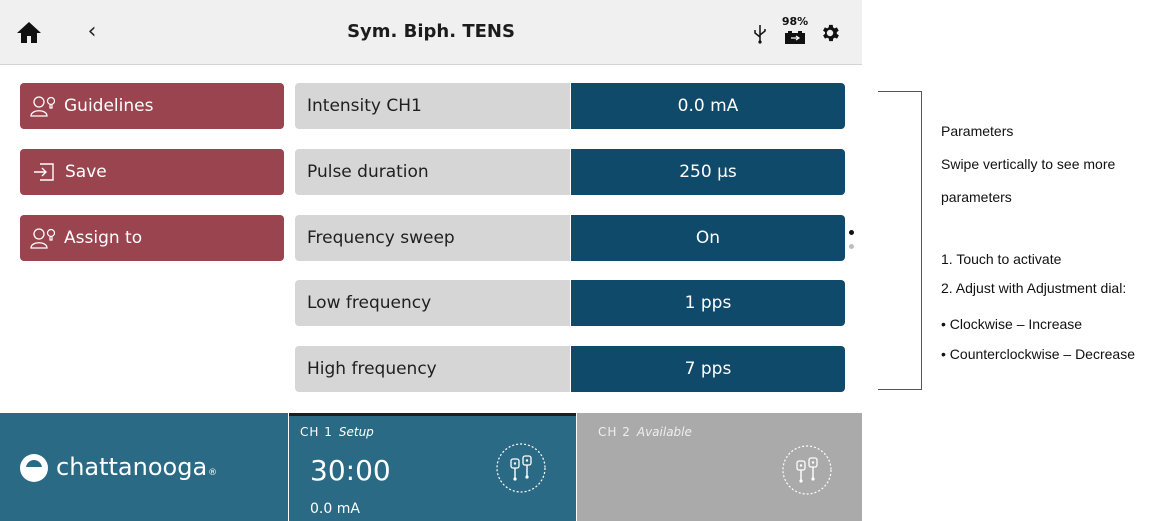 The image size is (1162, 521). I want to click on assign-to-button: Assign to, so click(152, 238).